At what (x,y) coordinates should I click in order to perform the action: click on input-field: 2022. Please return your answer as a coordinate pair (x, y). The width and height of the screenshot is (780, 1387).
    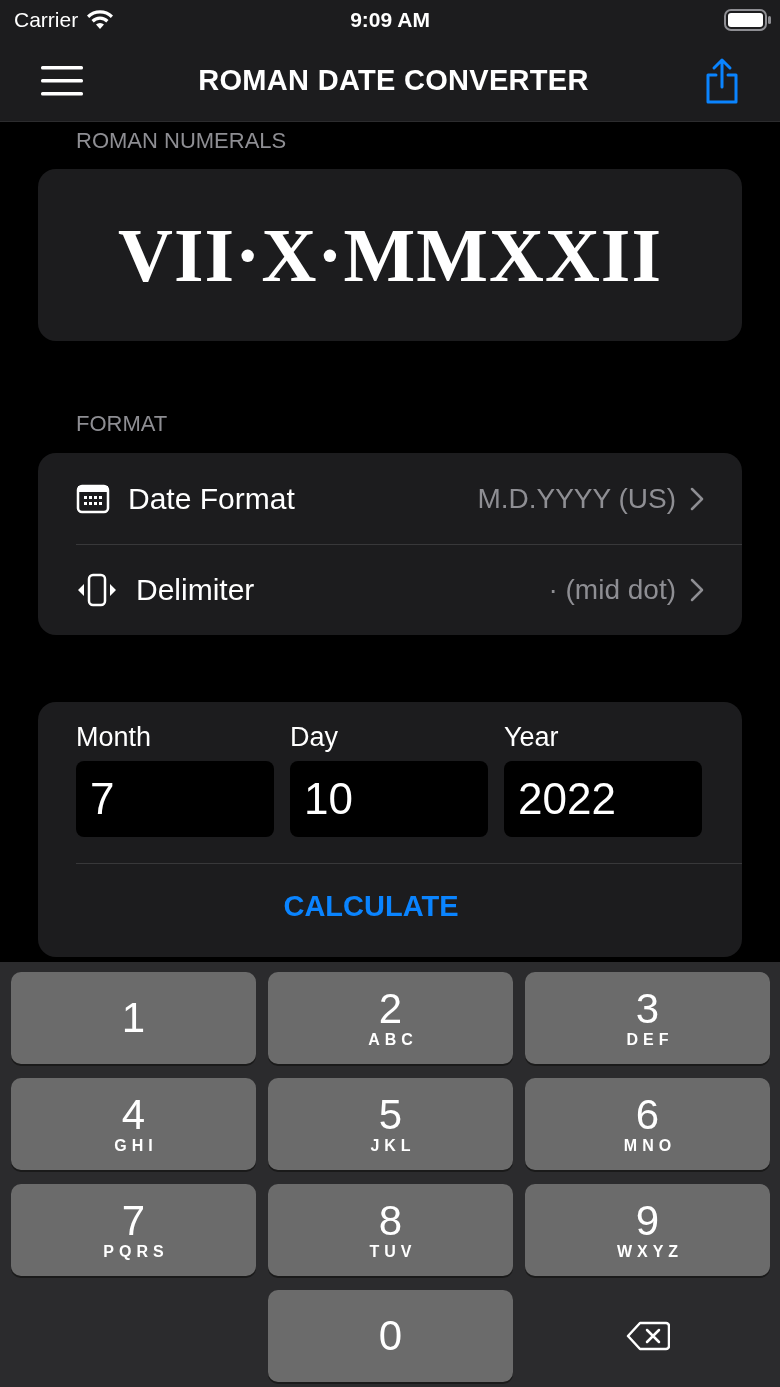
    Looking at the image, I should click on (603, 799).